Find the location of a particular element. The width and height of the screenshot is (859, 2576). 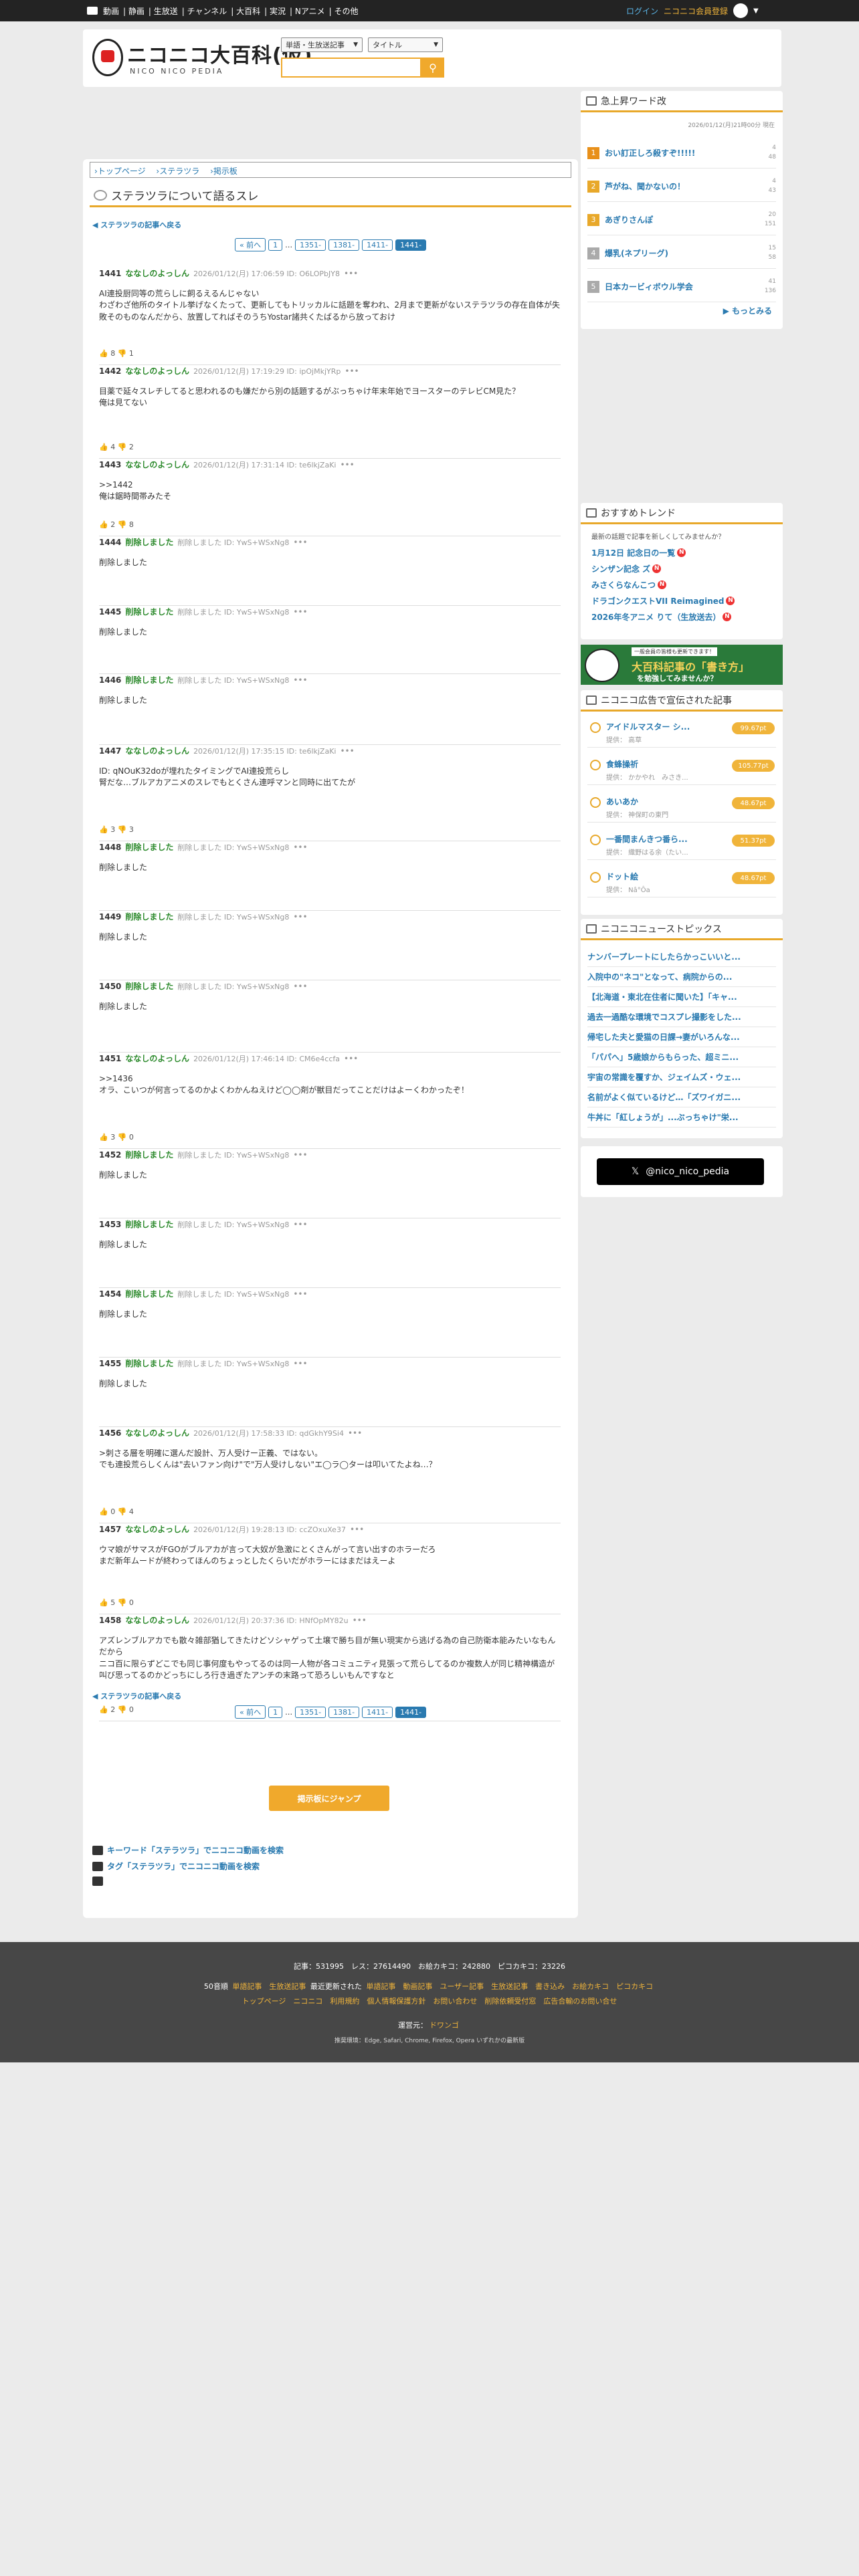

ad-title: 食蜂操祈 is located at coordinates (666, 764).